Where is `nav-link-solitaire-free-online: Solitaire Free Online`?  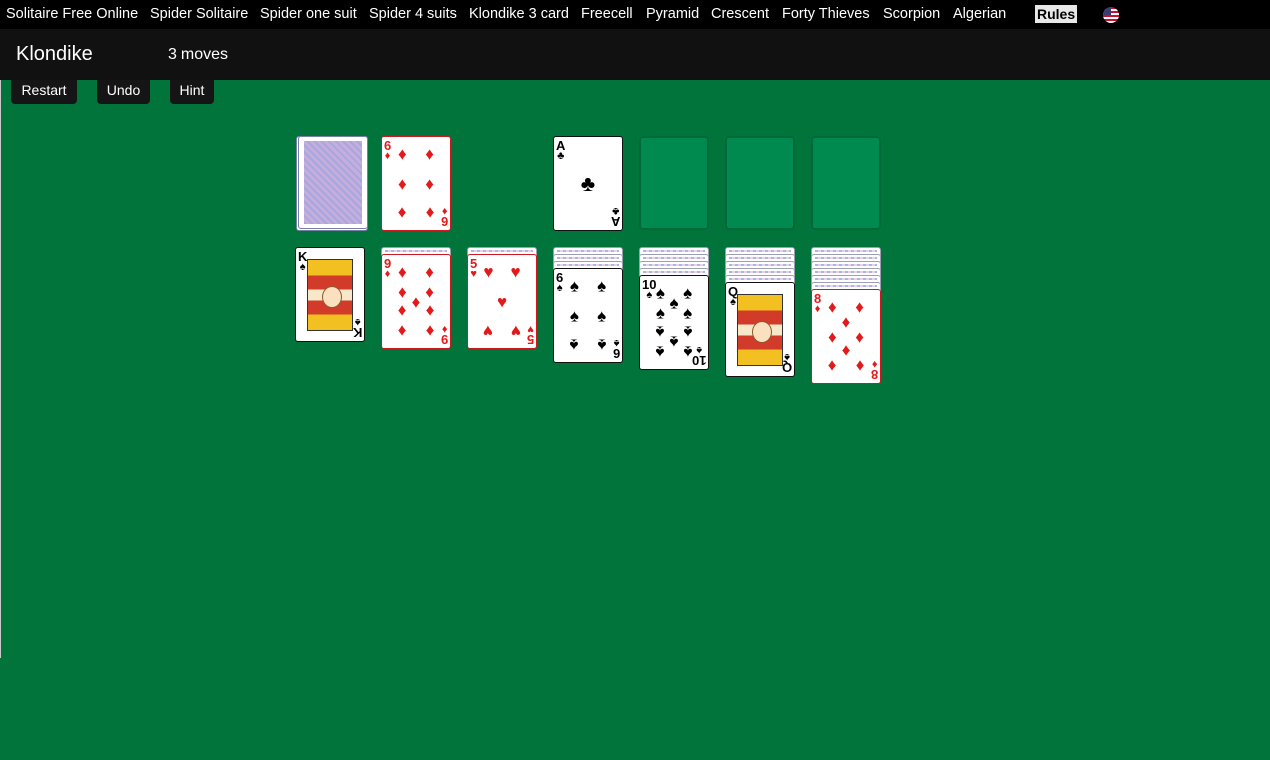 nav-link-solitaire-free-online: Solitaire Free Online is located at coordinates (72, 14).